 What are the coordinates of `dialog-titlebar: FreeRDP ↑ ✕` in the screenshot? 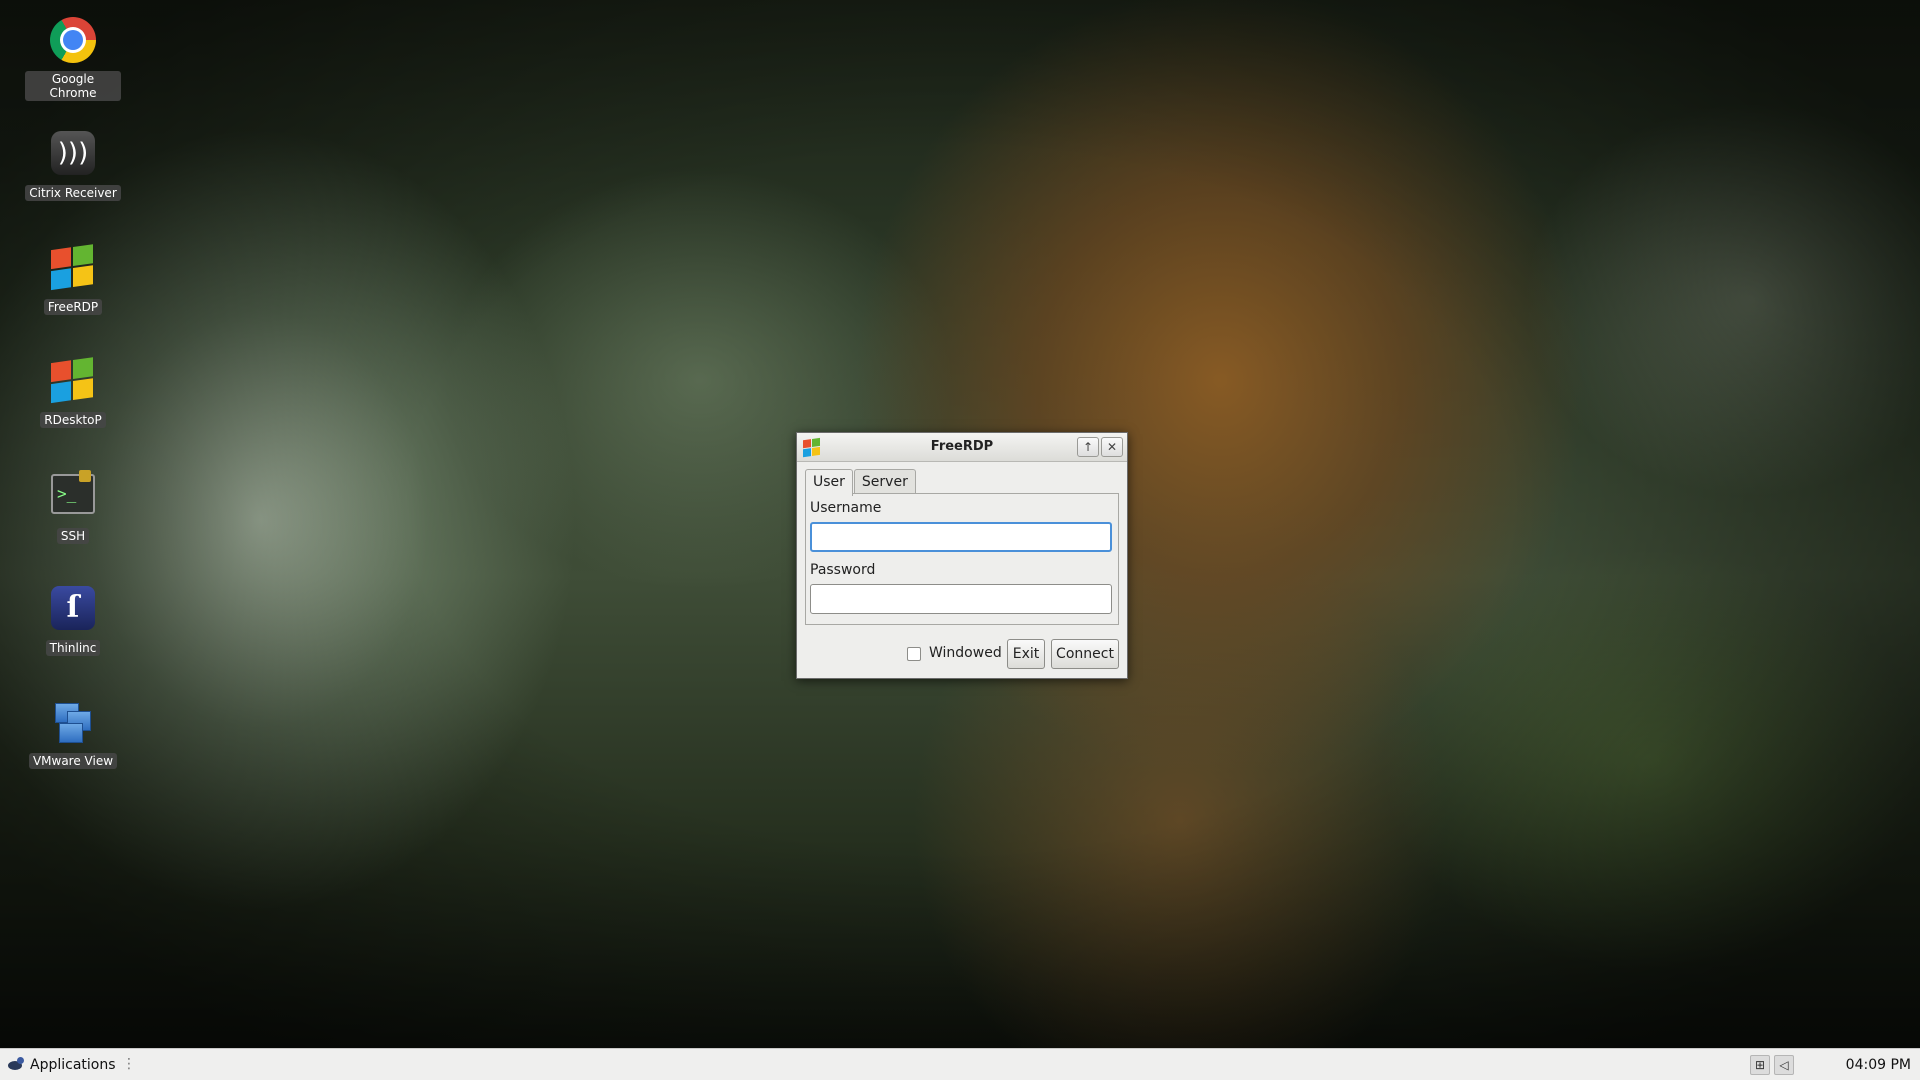 It's located at (962, 447).